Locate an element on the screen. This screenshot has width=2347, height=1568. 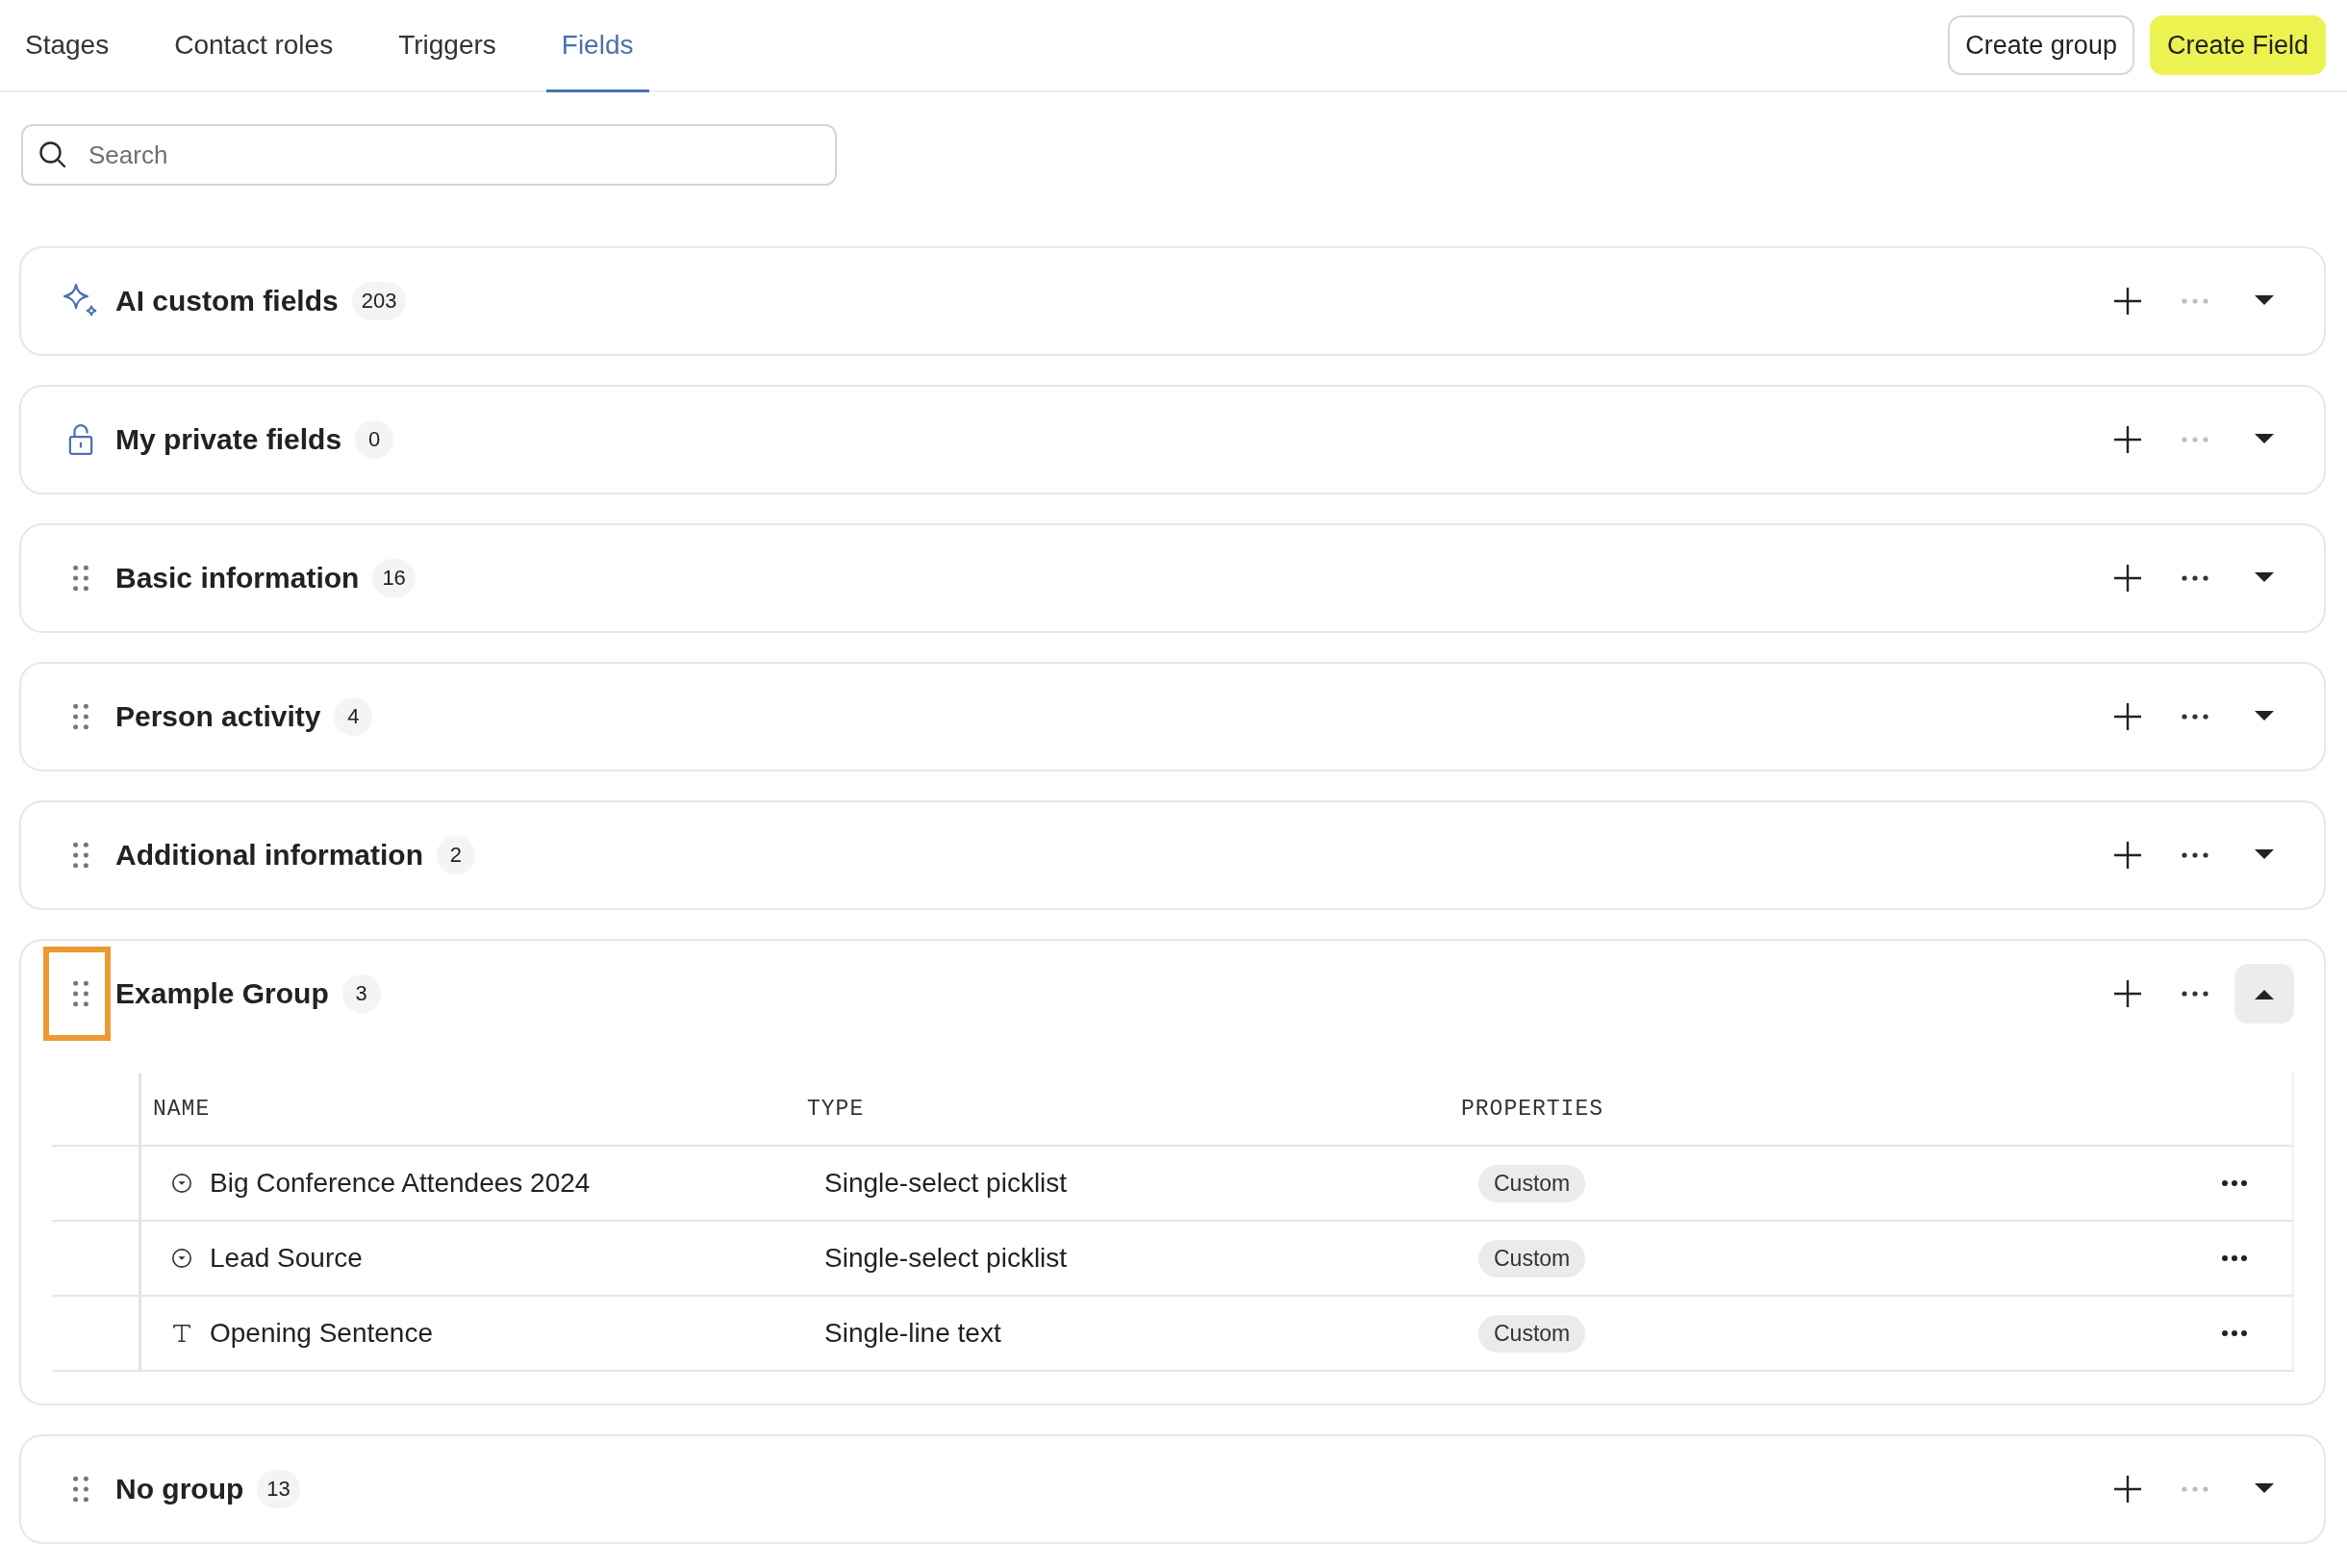
tab: Contact roles is located at coordinates (254, 46).